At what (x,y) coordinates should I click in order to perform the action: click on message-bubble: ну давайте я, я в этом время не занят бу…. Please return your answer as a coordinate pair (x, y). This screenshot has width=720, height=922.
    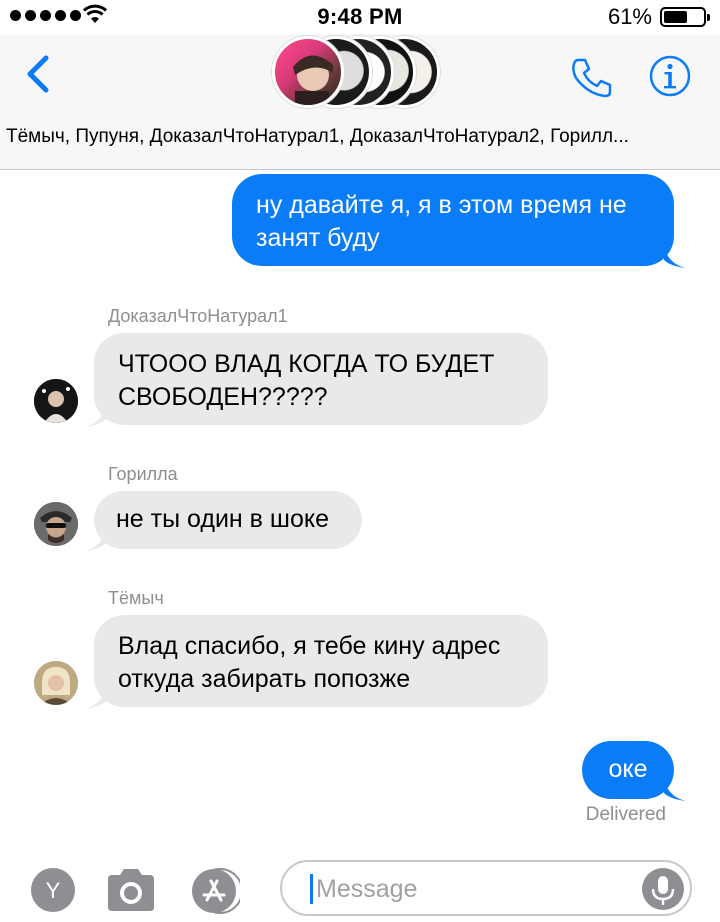
    Looking at the image, I should click on (453, 220).